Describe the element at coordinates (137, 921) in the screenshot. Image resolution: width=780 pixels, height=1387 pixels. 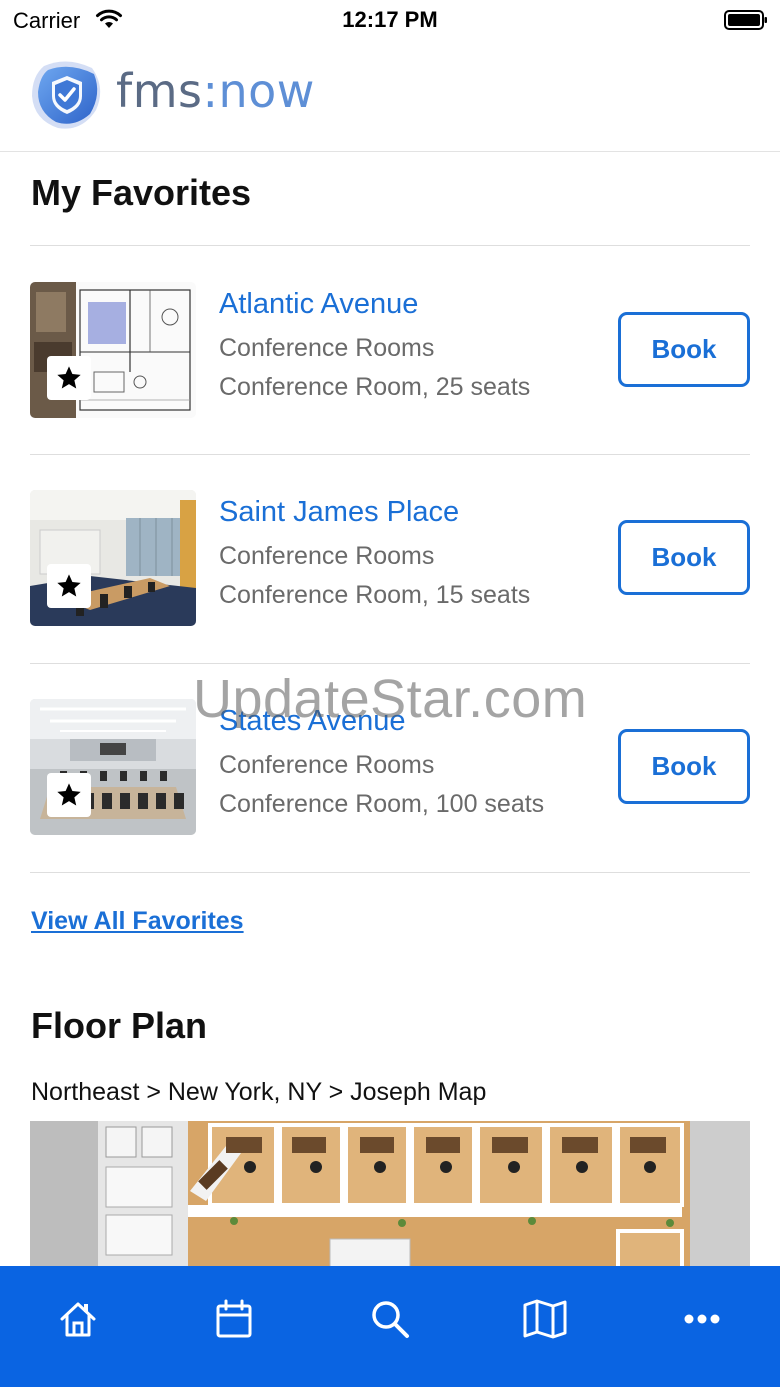
I see `view-all-favorites-link: View All Favorites` at that location.